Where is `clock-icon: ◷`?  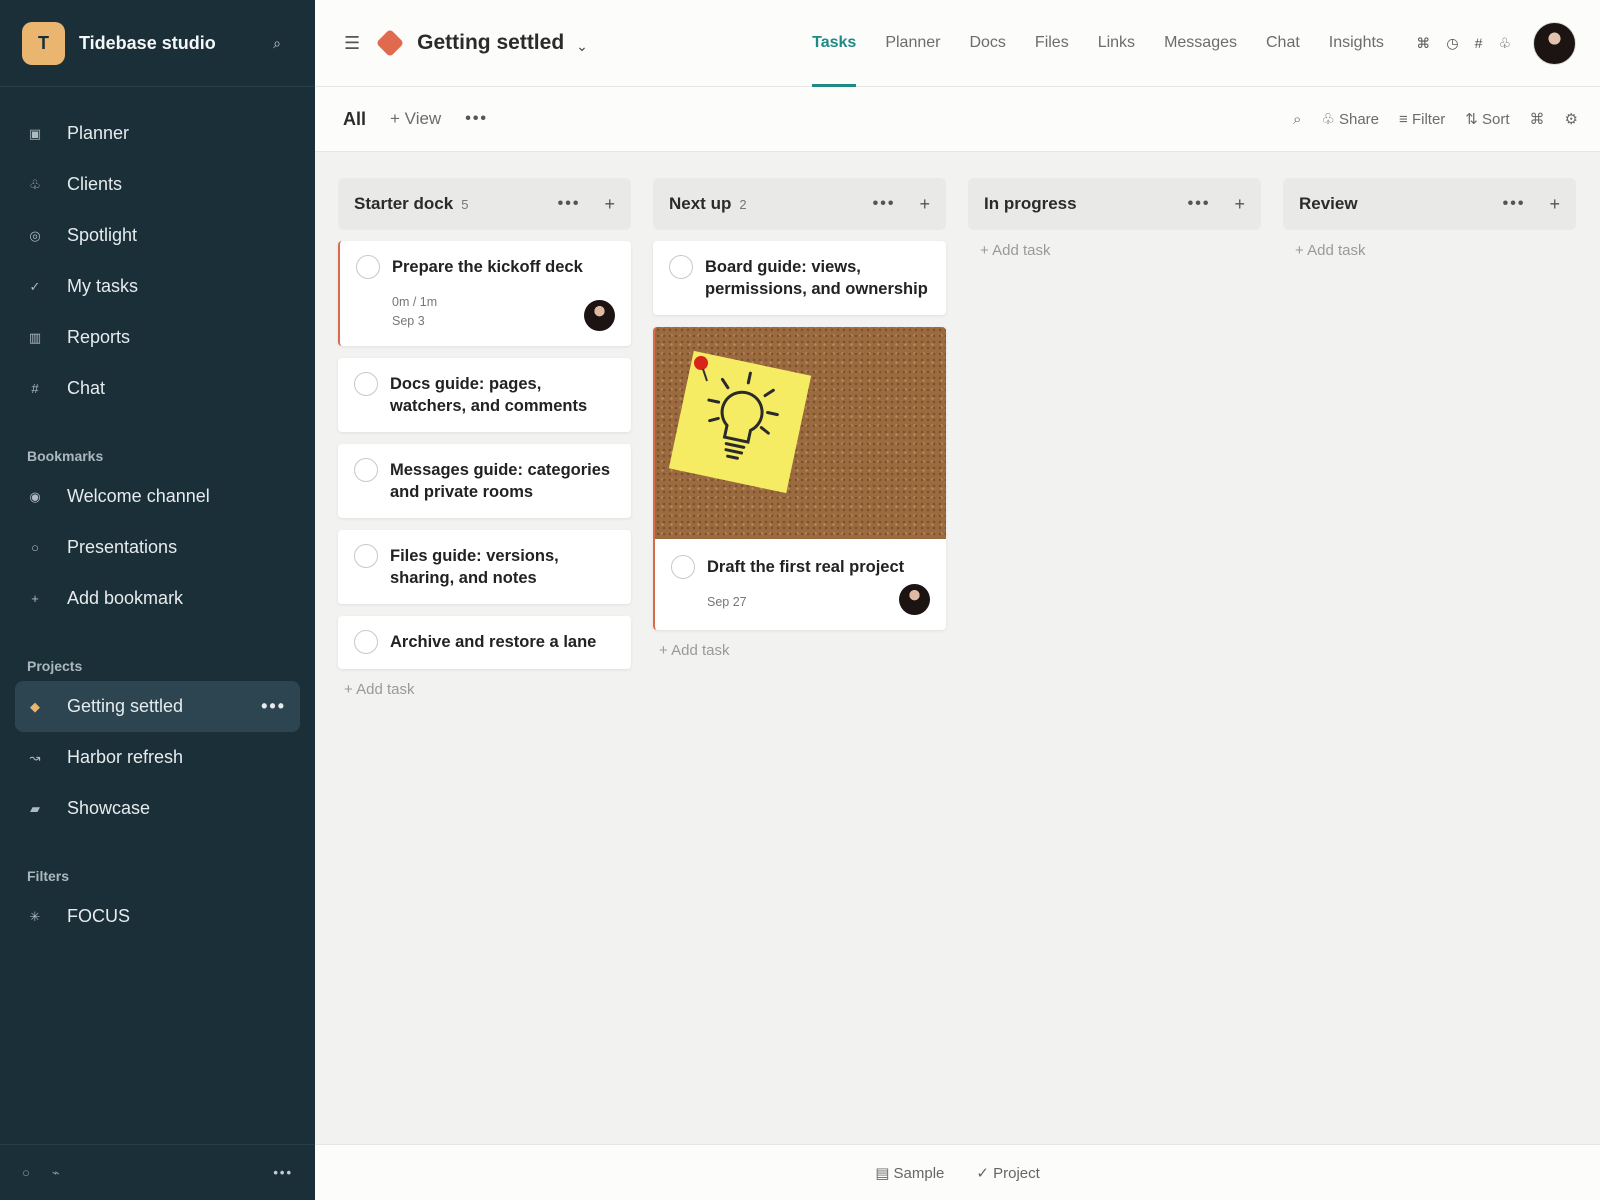 clock-icon: ◷ is located at coordinates (1452, 43).